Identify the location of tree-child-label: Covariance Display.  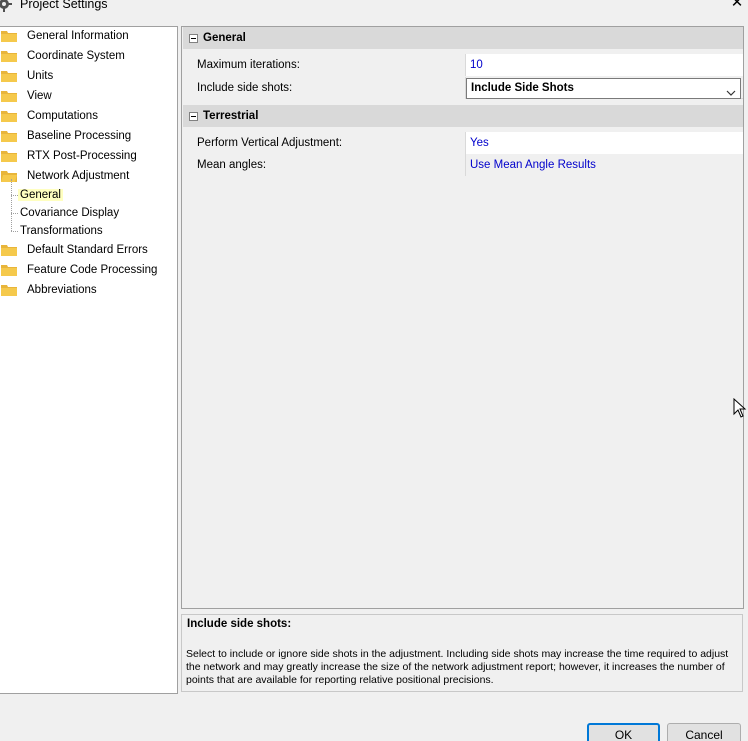
(70, 213).